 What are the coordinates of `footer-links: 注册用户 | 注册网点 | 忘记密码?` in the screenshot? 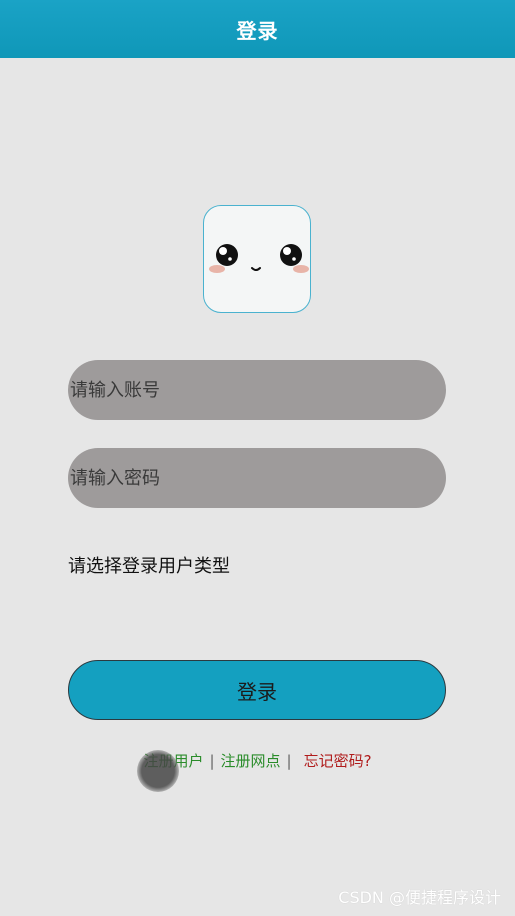 It's located at (257, 760).